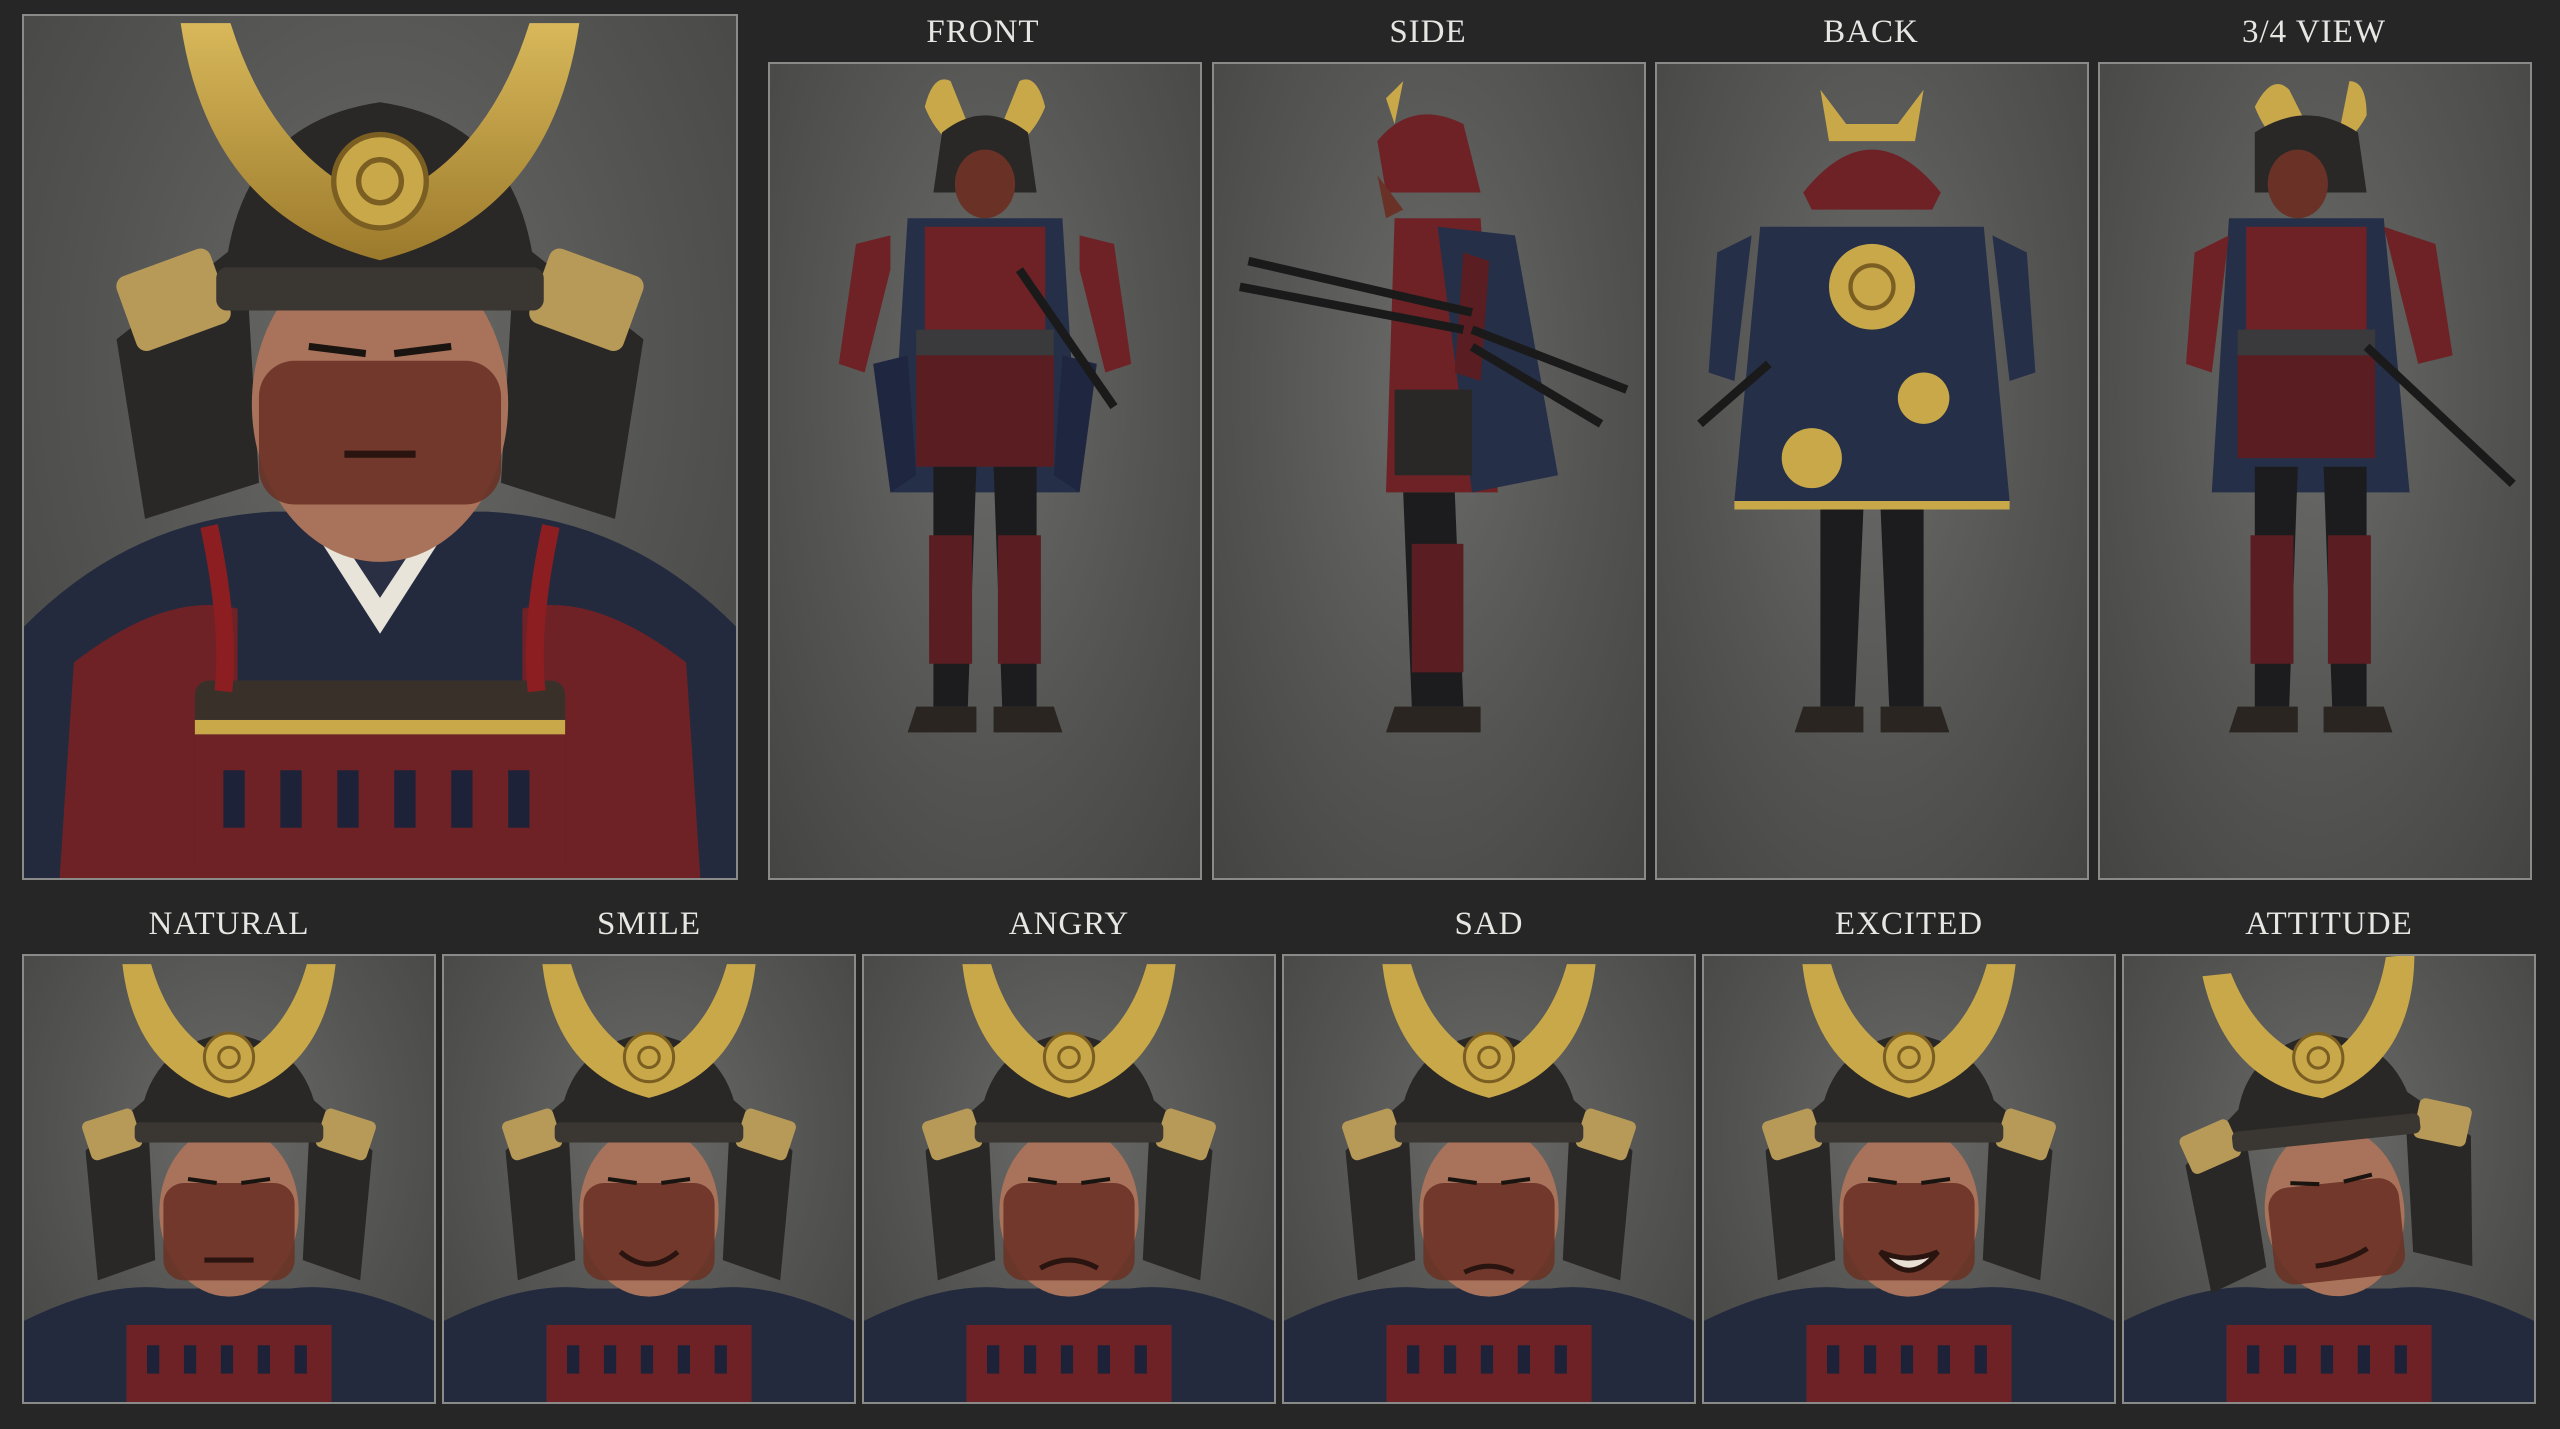  I want to click on expression-panel-natural, so click(229, 1179).